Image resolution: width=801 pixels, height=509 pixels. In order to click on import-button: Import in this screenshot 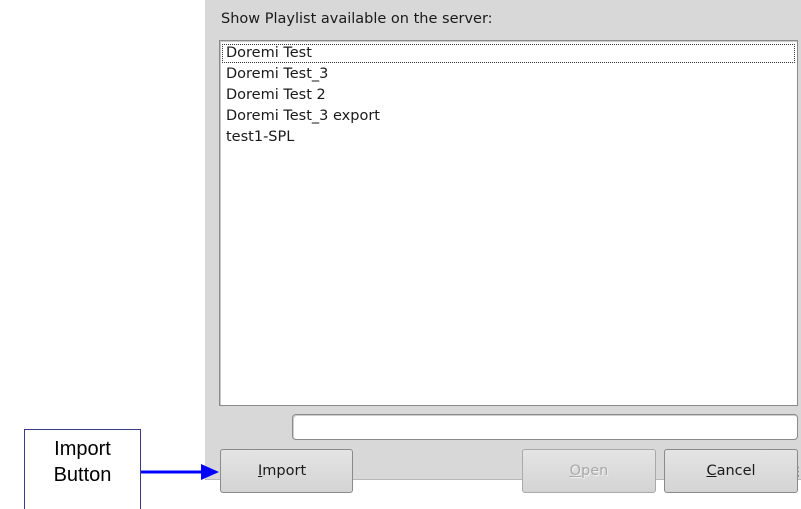, I will do `click(286, 471)`.